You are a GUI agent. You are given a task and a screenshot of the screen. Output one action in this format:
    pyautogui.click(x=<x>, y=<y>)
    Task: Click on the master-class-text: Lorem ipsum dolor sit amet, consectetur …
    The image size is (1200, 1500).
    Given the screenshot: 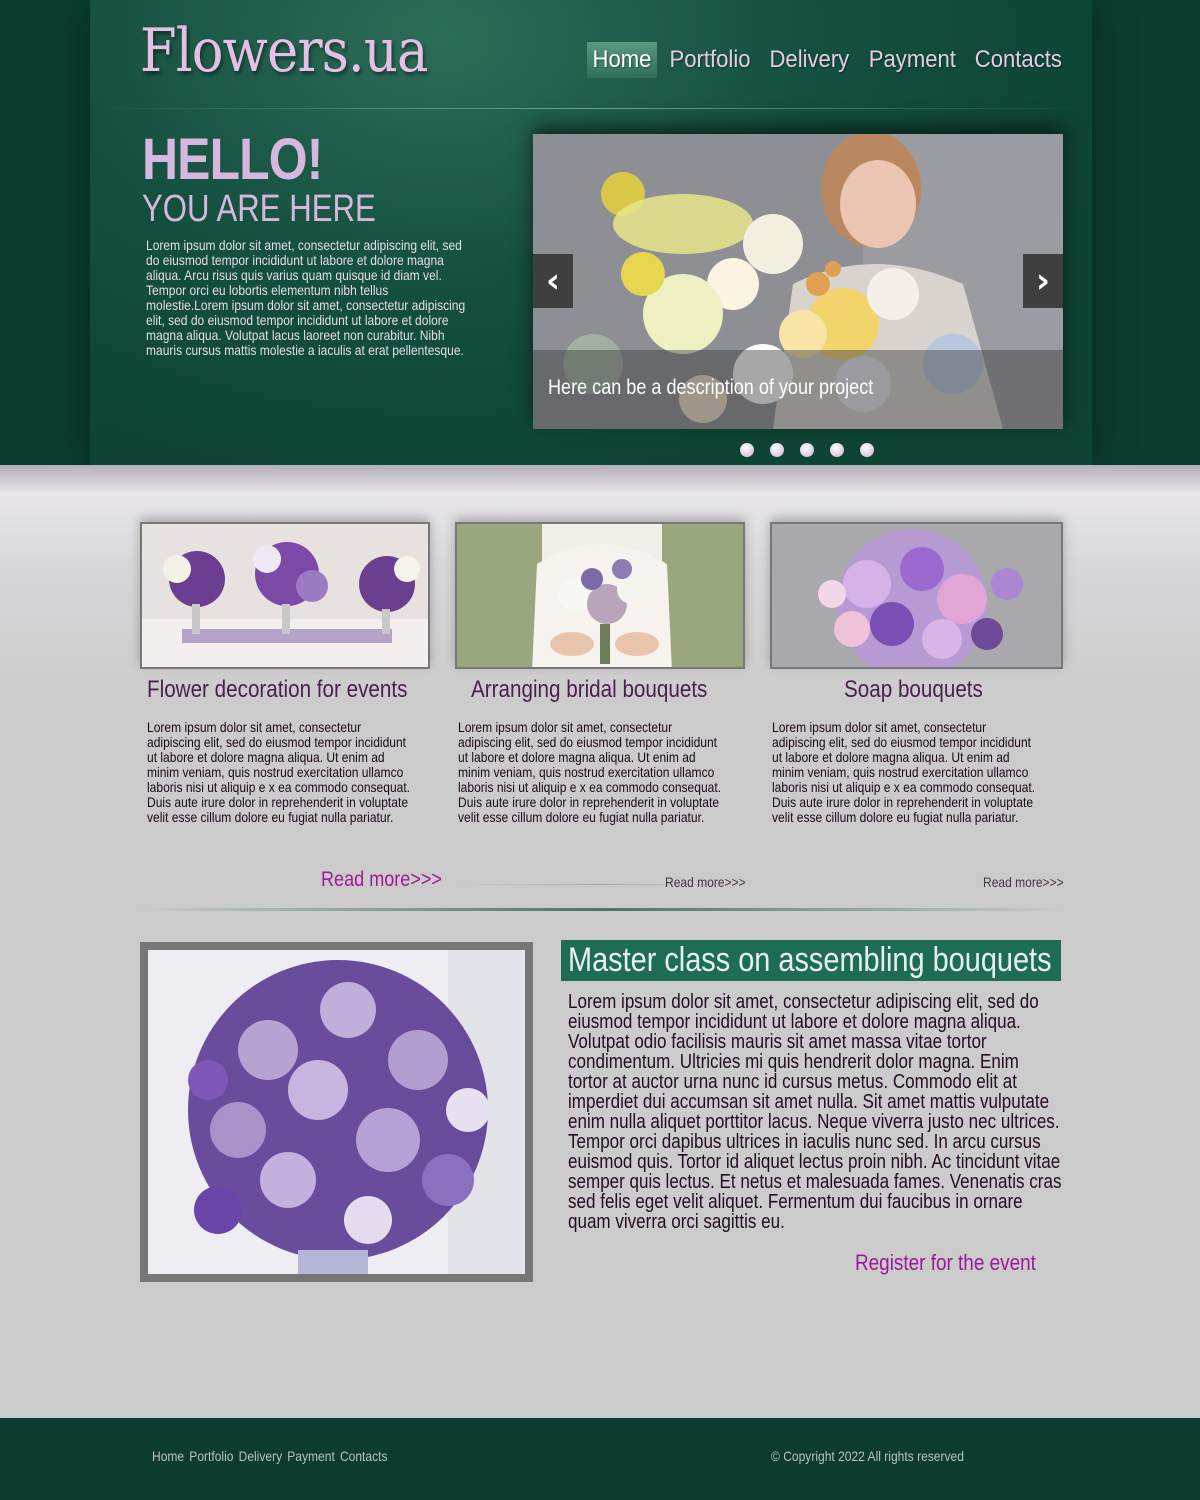 What is the action you would take?
    pyautogui.click(x=815, y=1112)
    